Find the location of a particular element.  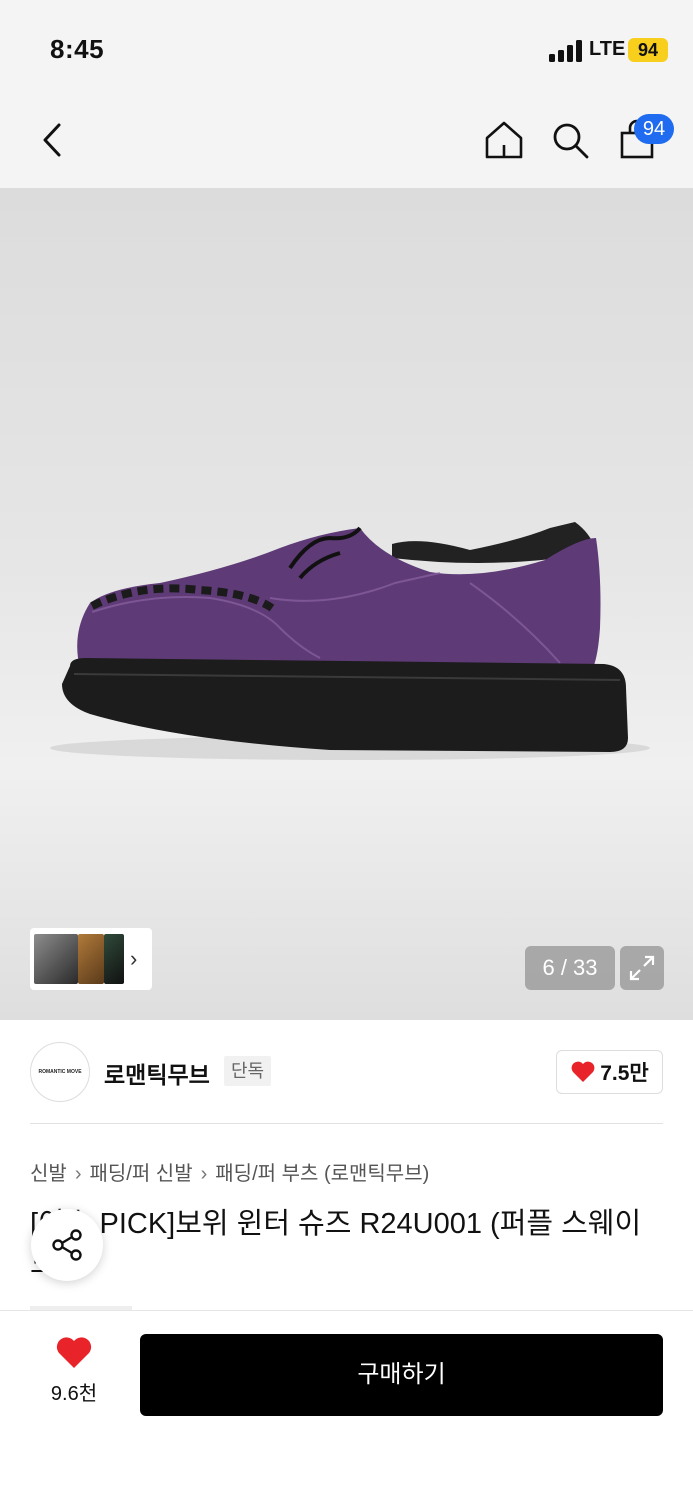

battery-indicator: 94 is located at coordinates (648, 50).